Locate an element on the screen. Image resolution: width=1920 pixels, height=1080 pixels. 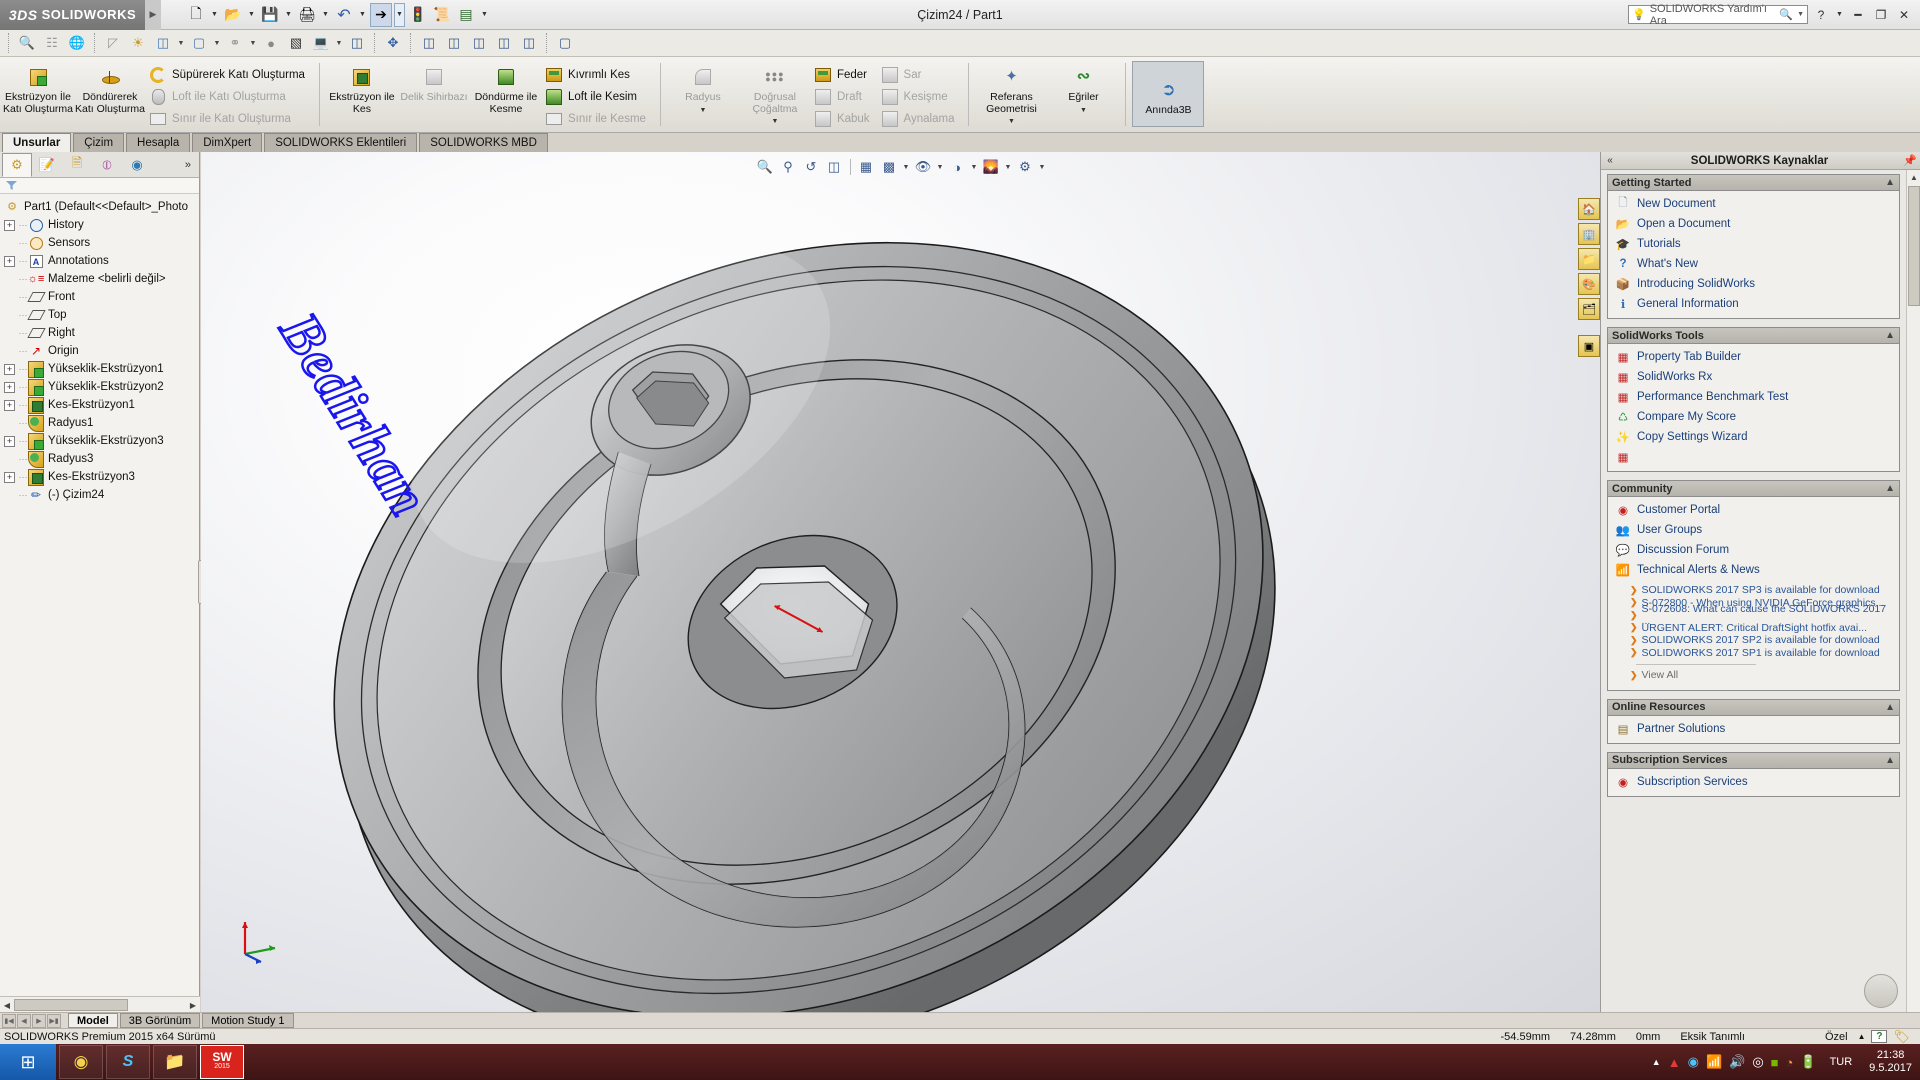
link-sw-tools-extra: ▦ is located at coordinates (1753, 457).